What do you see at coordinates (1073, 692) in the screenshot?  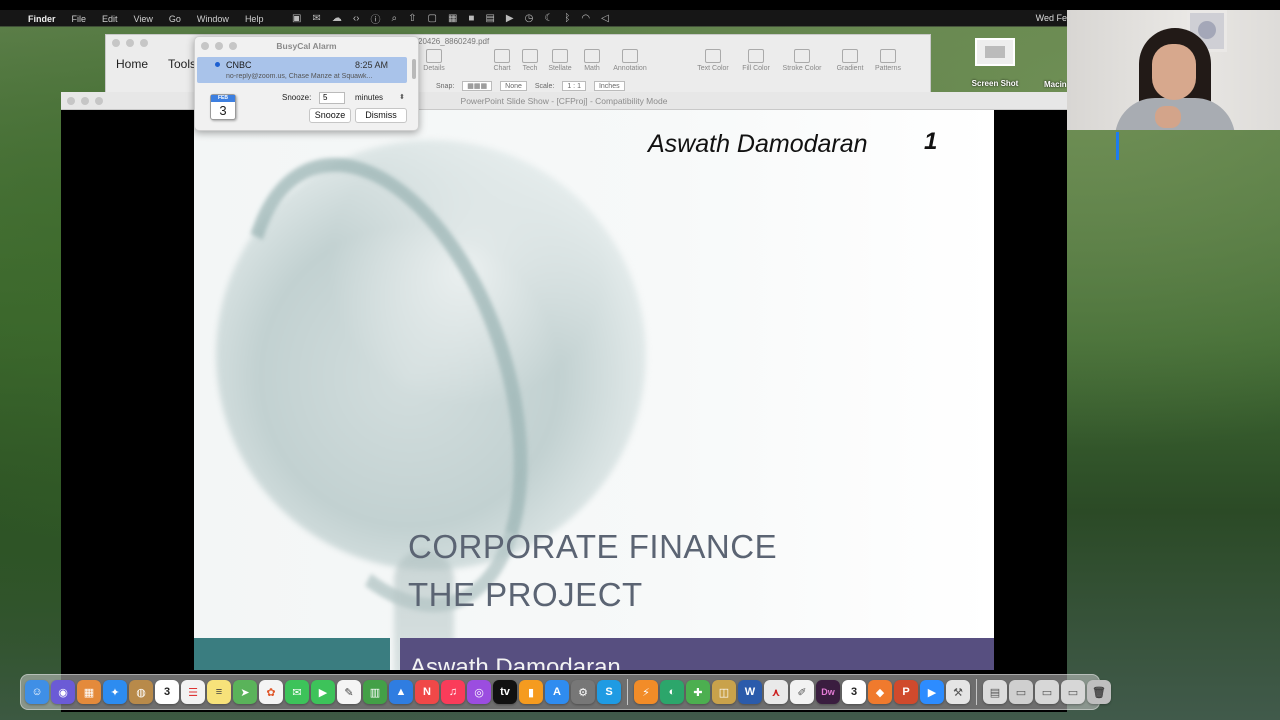 I see `window-thumb-3-icon: ▭` at bounding box center [1073, 692].